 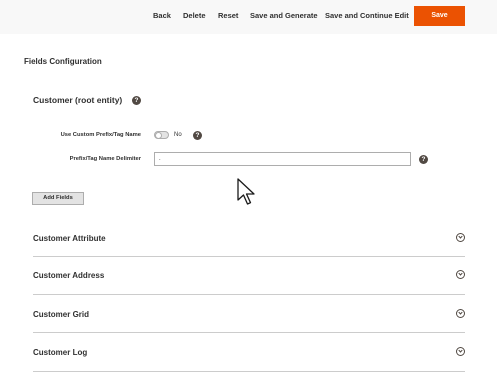 What do you see at coordinates (60, 352) in the screenshot?
I see `section-title: Customer Log` at bounding box center [60, 352].